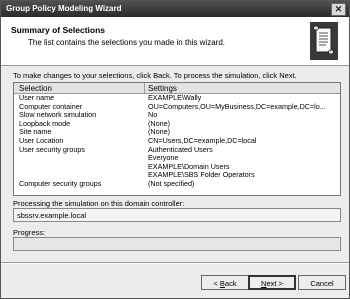 The height and width of the screenshot is (299, 350). I want to click on back-button: < Back, so click(225, 282).